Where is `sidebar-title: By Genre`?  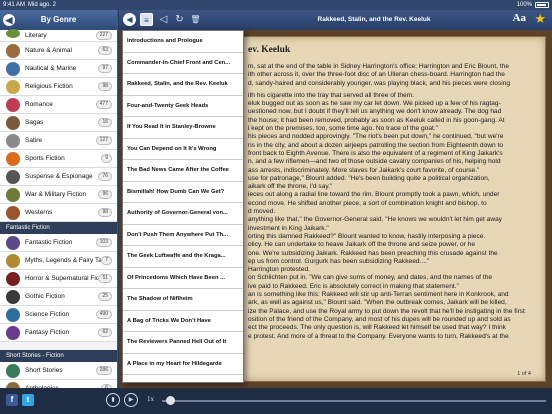 sidebar-title: By Genre is located at coordinates (58, 19).